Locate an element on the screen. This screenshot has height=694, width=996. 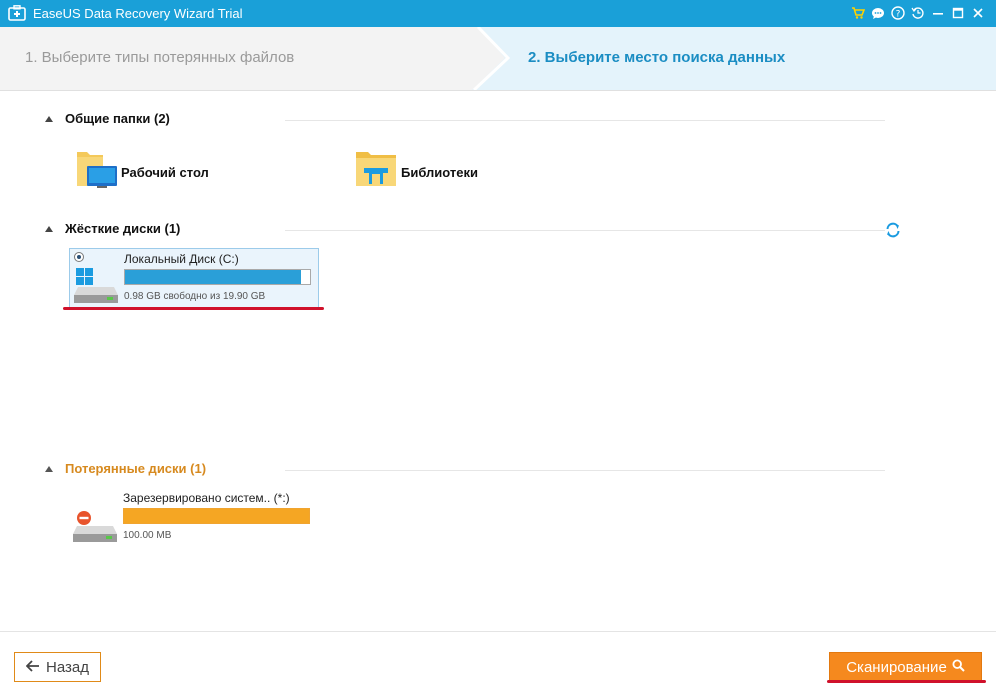
back-button-label: Назад is located at coordinates (67, 667).